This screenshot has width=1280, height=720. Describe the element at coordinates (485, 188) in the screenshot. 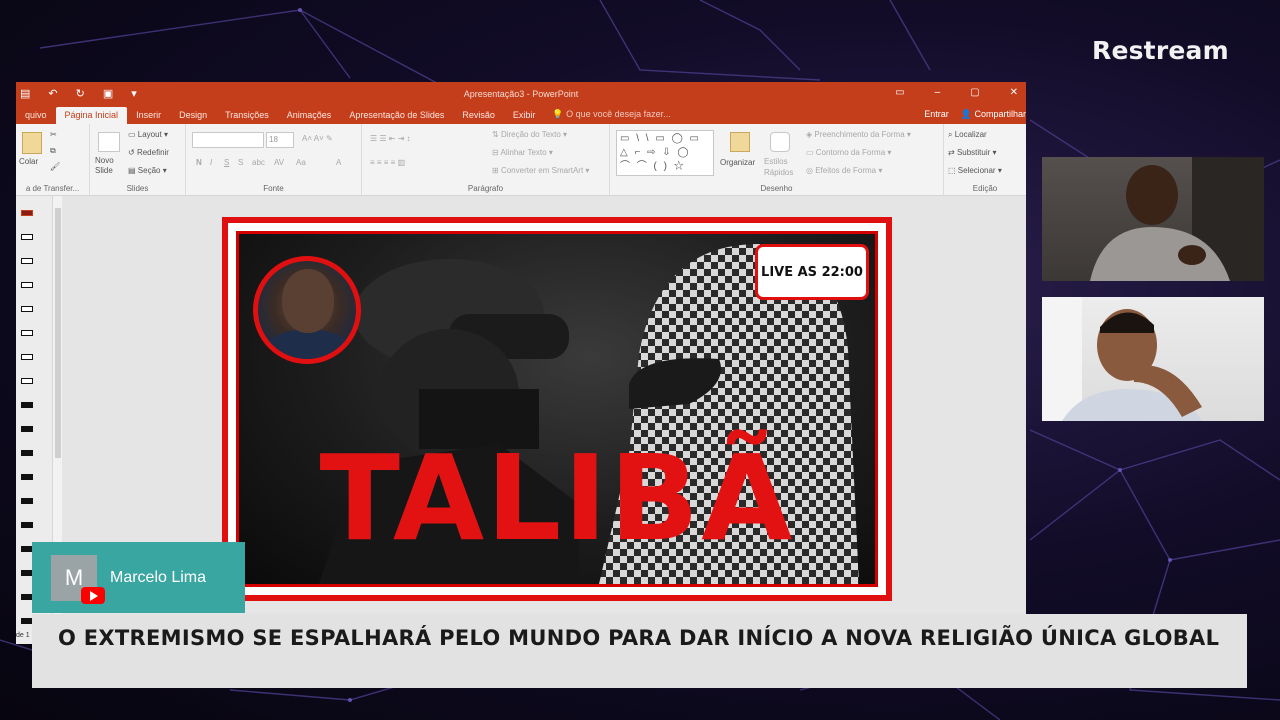

I see `group-label: Parágrafo` at that location.